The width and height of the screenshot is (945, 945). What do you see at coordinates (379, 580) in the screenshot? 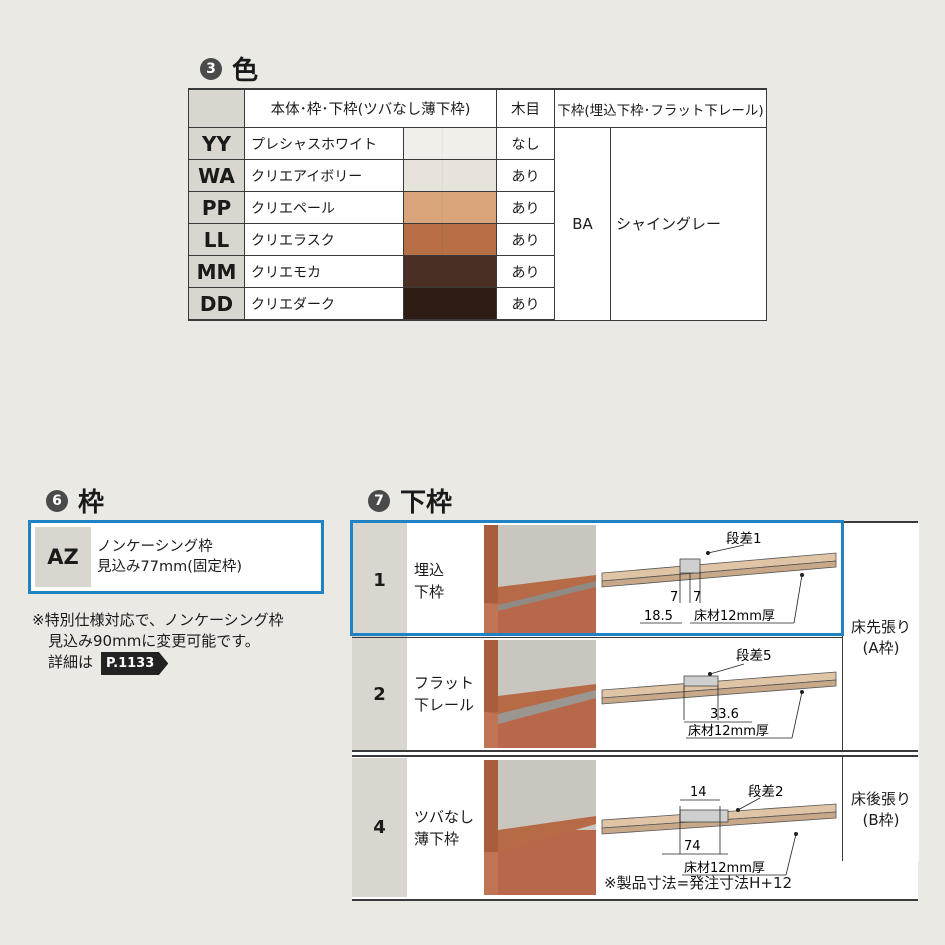
I see `sill-number: 1` at bounding box center [379, 580].